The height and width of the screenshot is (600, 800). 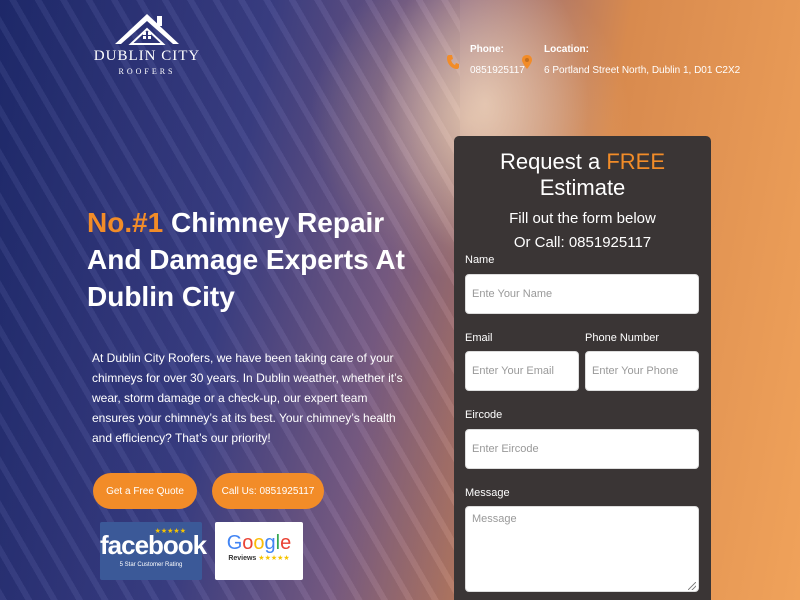 What do you see at coordinates (527, 62) in the screenshot?
I see `location-pin-icon` at bounding box center [527, 62].